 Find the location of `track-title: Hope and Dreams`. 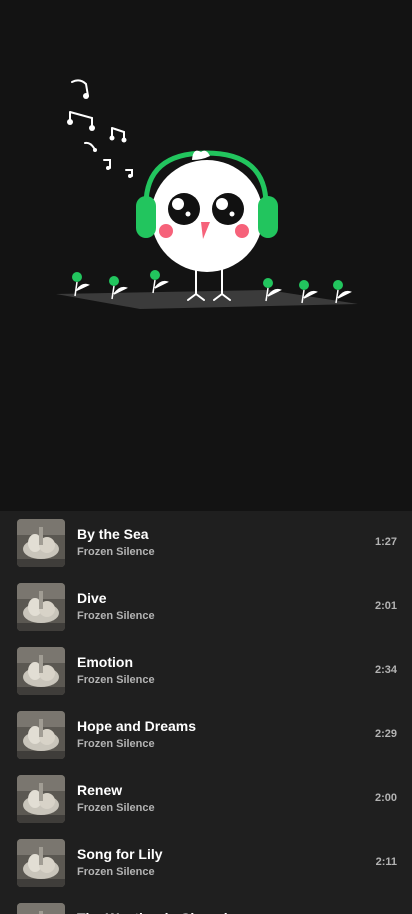

track-title: Hope and Dreams is located at coordinates (137, 726).